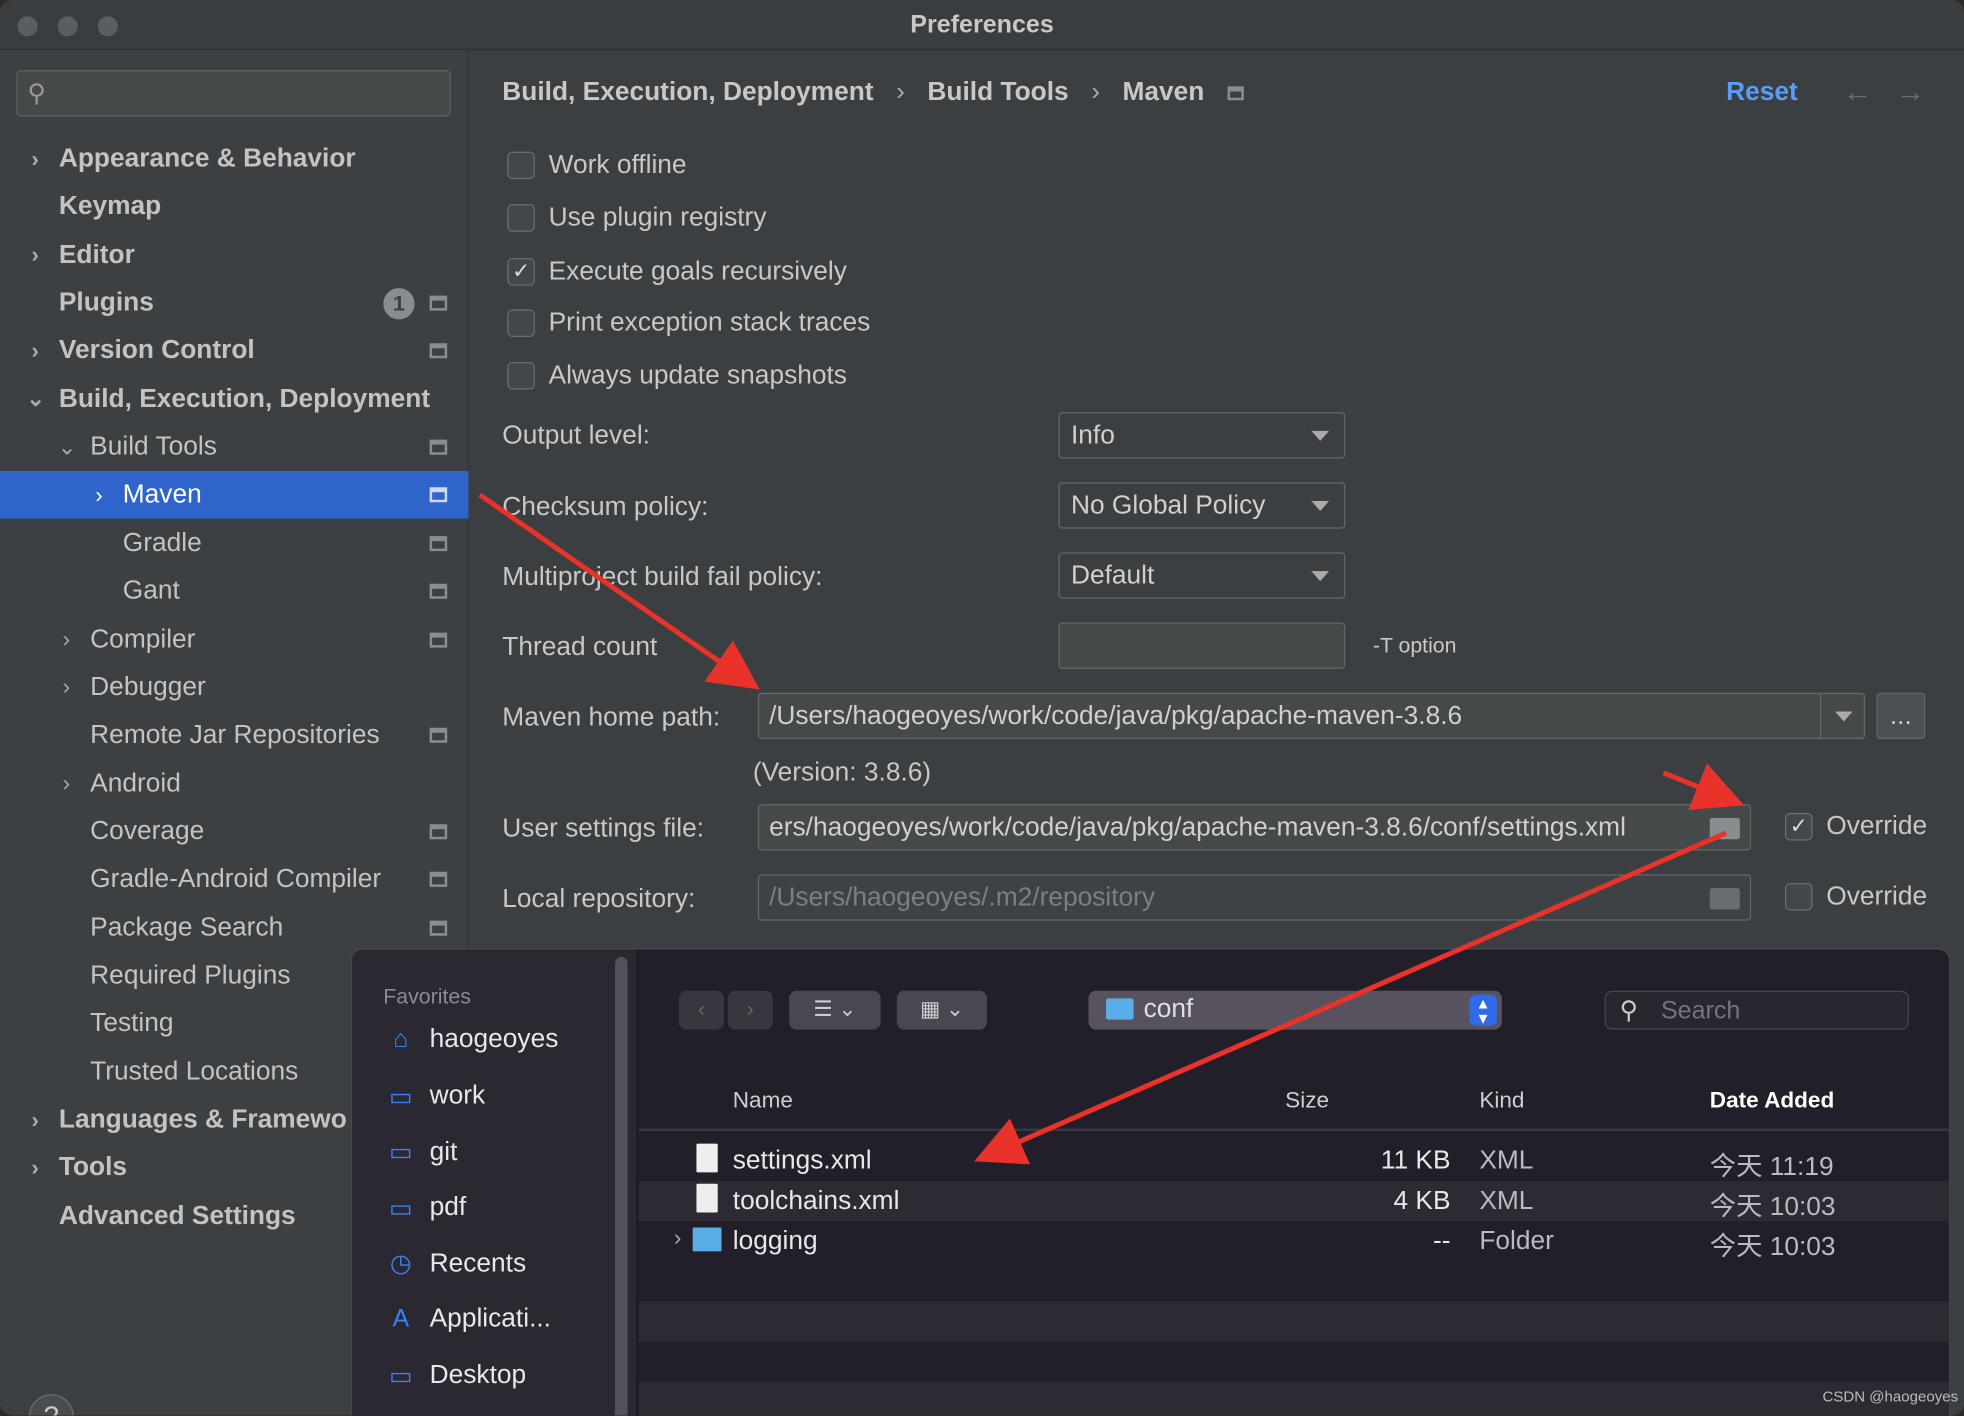  Describe the element at coordinates (1890, 1396) in the screenshot. I see `watermark: CSDN @haogeoyes` at that location.